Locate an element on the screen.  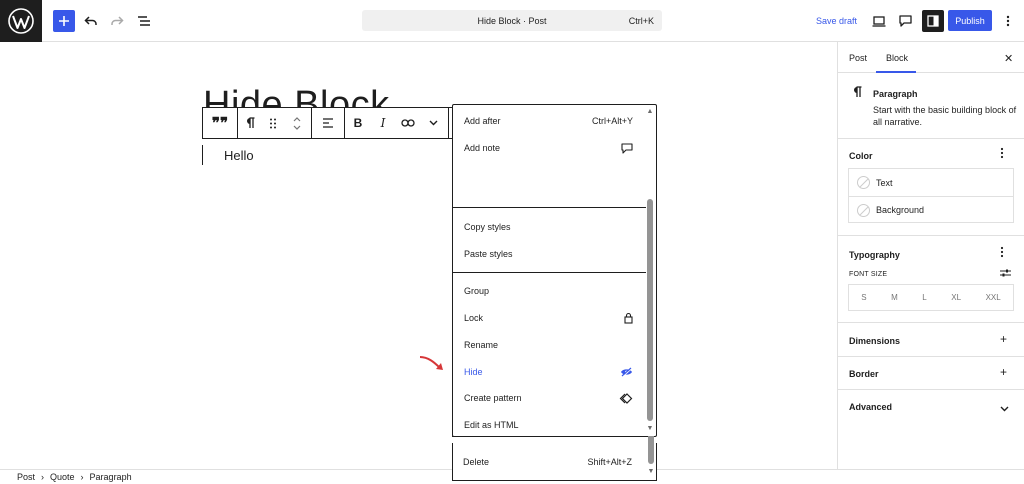
link-icon is located at coordinates (408, 123).